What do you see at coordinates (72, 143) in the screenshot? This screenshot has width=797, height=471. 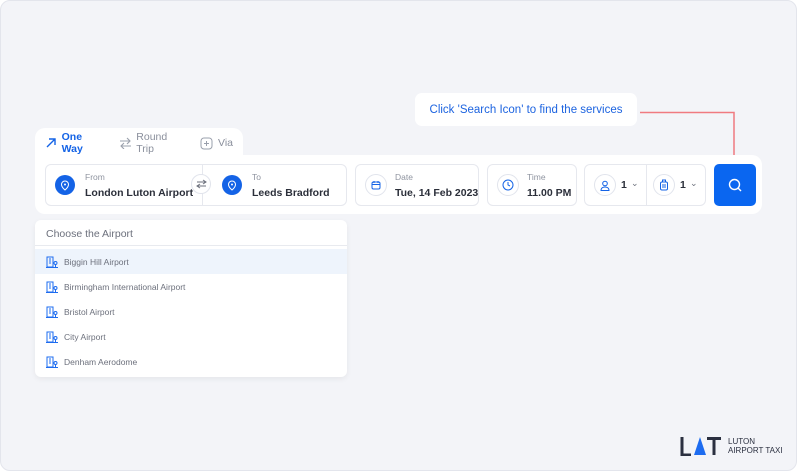 I see `tab-label: One Way` at bounding box center [72, 143].